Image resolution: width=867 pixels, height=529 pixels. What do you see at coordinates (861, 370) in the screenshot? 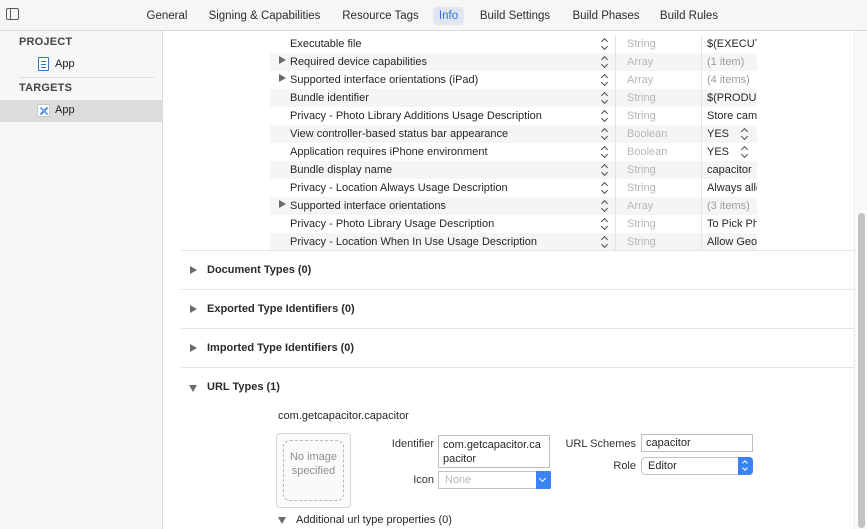
I see `scrollbar-thumb` at bounding box center [861, 370].